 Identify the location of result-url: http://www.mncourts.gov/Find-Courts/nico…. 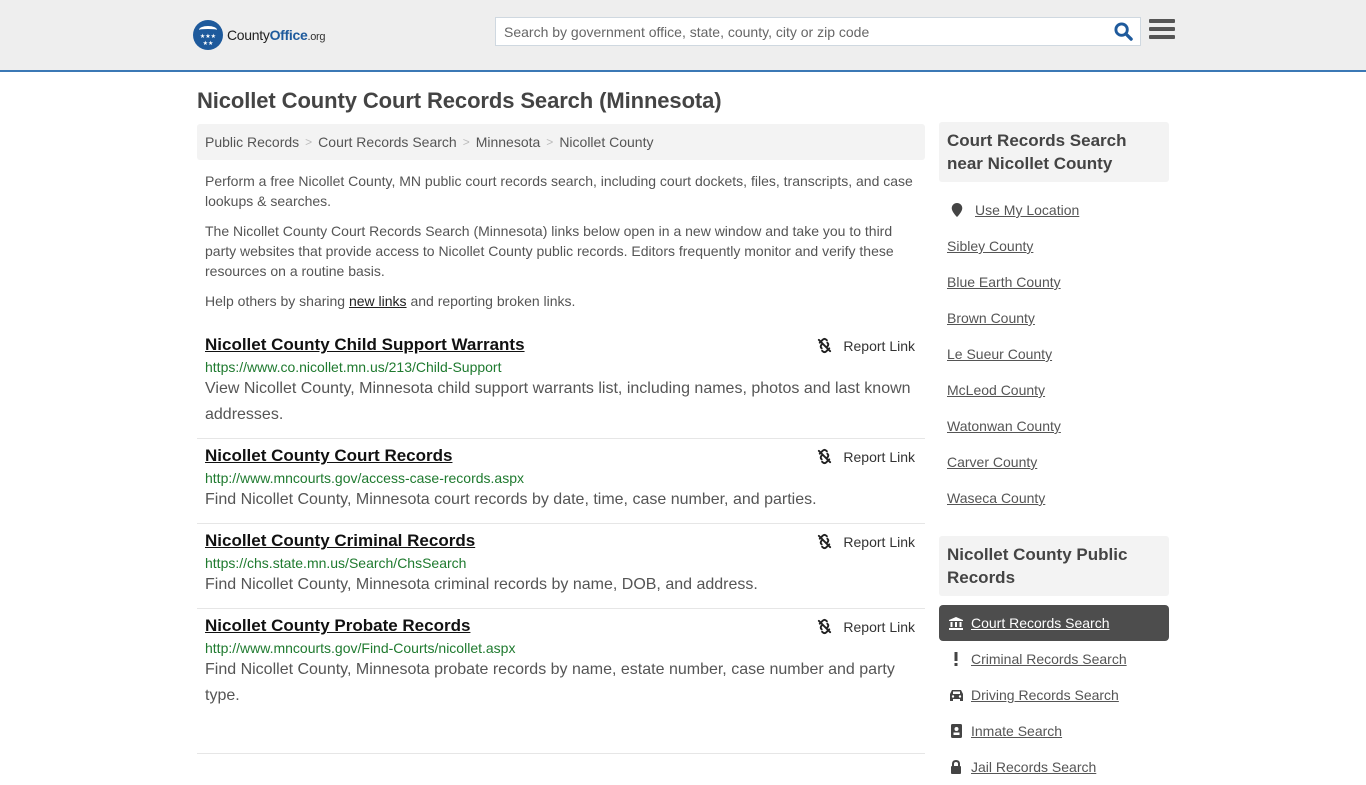
(561, 648).